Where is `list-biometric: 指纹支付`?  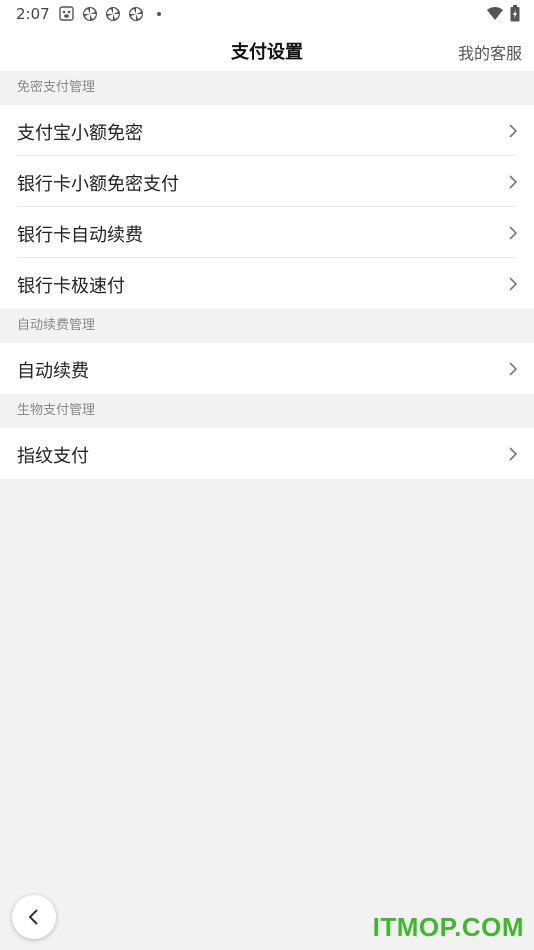 list-biometric: 指纹支付 is located at coordinates (267, 453).